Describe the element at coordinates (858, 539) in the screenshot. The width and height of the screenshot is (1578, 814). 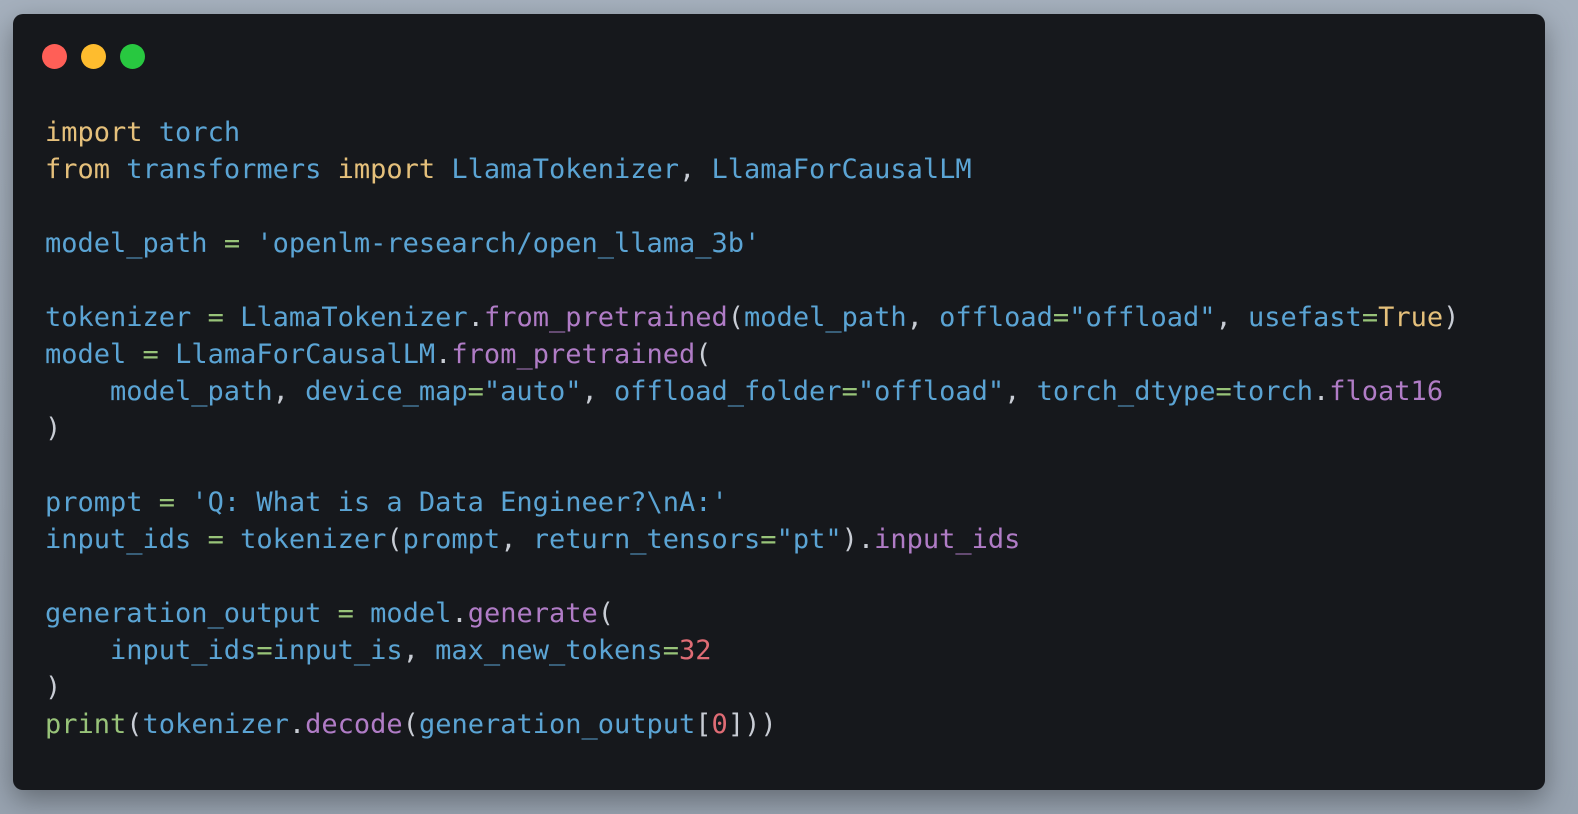
I see `punctuation-token: ).` at that location.